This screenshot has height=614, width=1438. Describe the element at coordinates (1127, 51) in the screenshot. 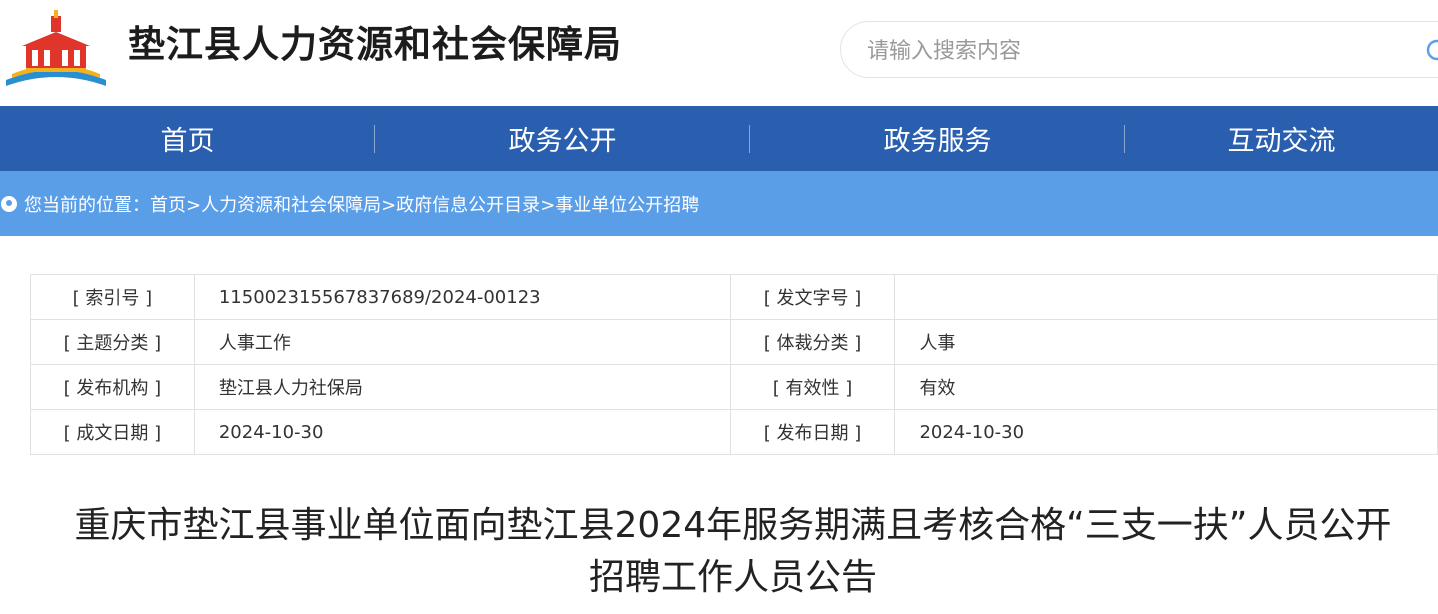

I see `search-input` at that location.